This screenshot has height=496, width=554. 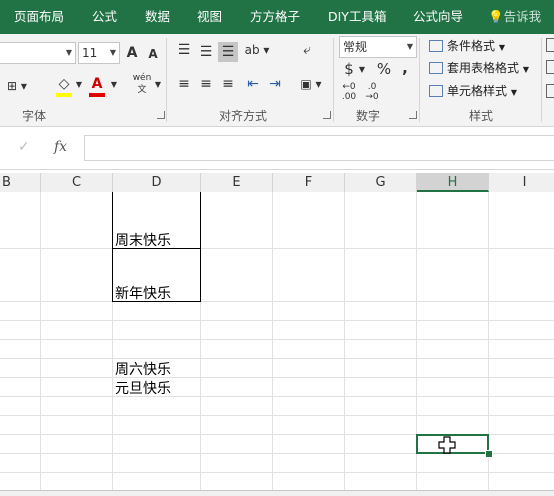 I want to click on tab-formula-wizard: 公式向导, so click(x=438, y=17).